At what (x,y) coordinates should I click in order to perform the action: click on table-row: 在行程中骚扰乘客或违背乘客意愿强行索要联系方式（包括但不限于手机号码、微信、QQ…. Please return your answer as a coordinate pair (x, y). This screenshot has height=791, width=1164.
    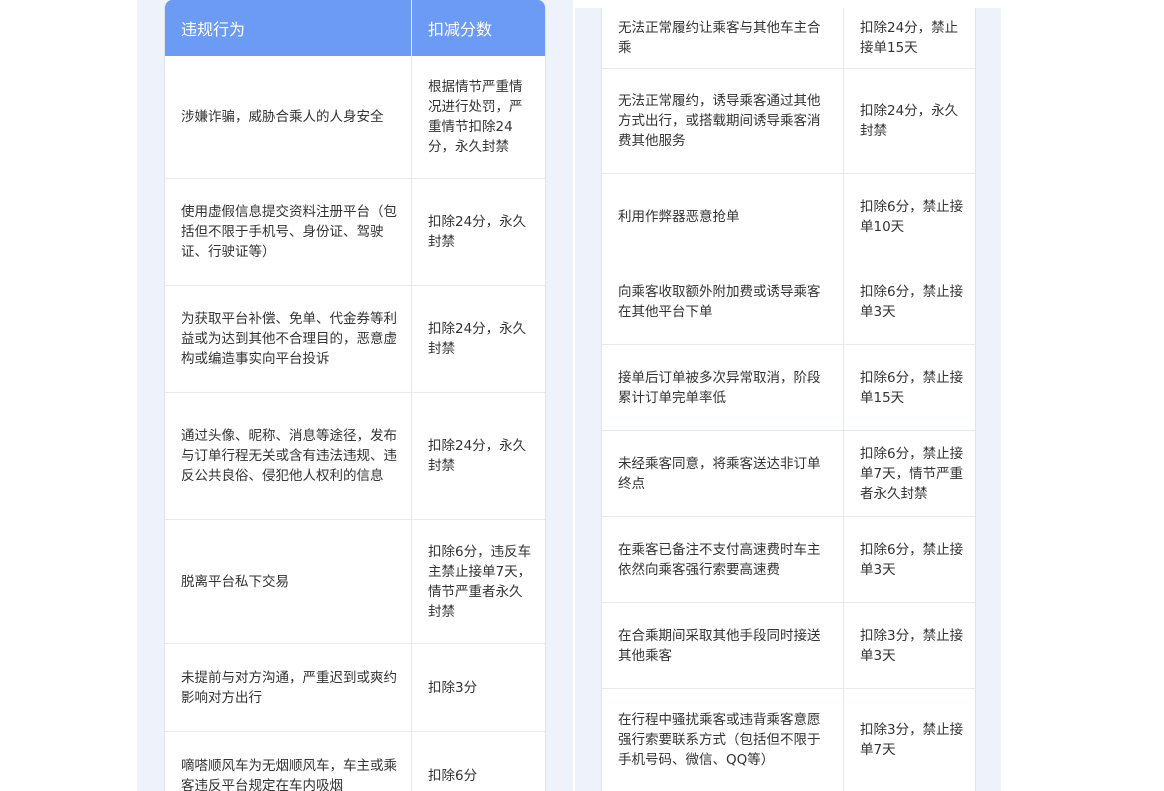
    Looking at the image, I should click on (788, 739).